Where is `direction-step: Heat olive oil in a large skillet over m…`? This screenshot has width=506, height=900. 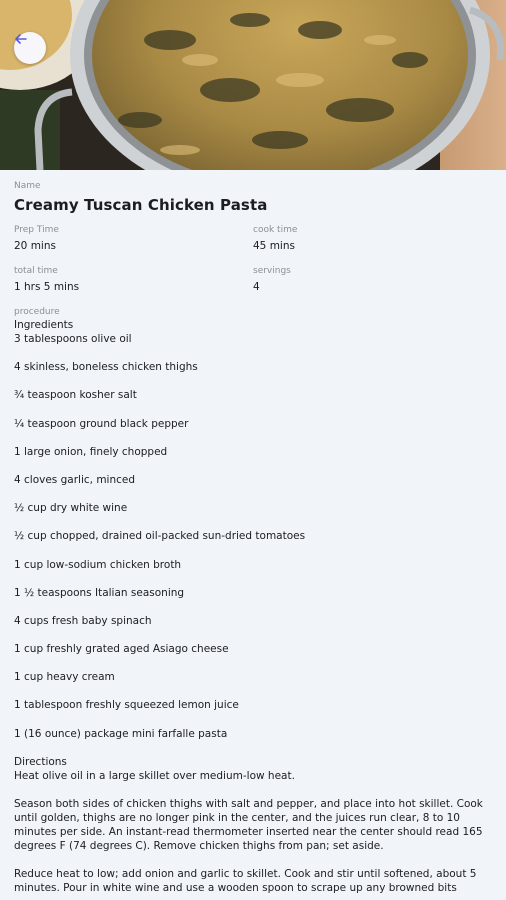 direction-step: Heat olive oil in a large skillet over m… is located at coordinates (154, 775).